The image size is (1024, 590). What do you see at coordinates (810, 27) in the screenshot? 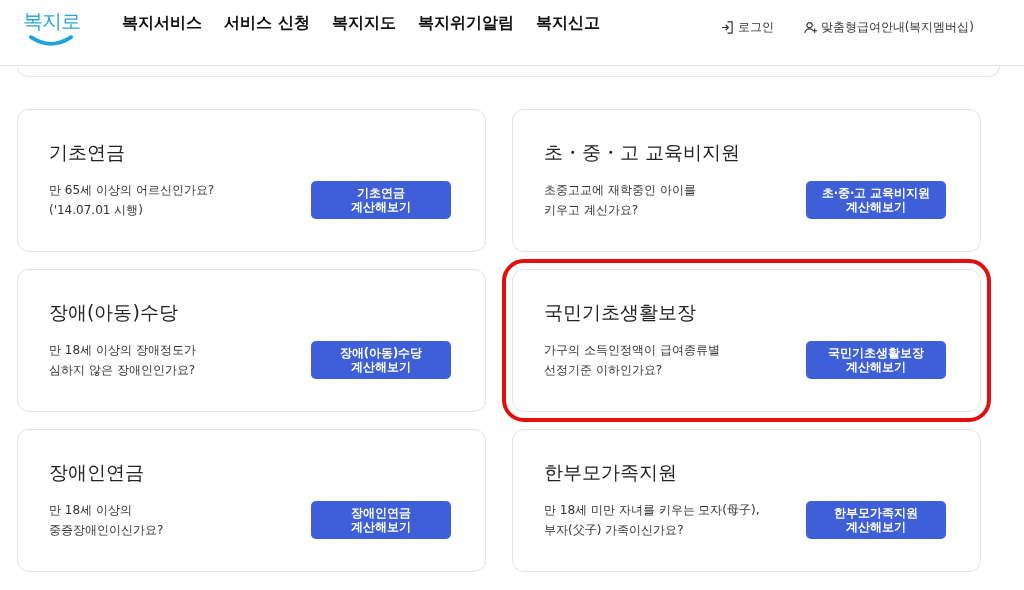
I see `user-add-icon` at bounding box center [810, 27].